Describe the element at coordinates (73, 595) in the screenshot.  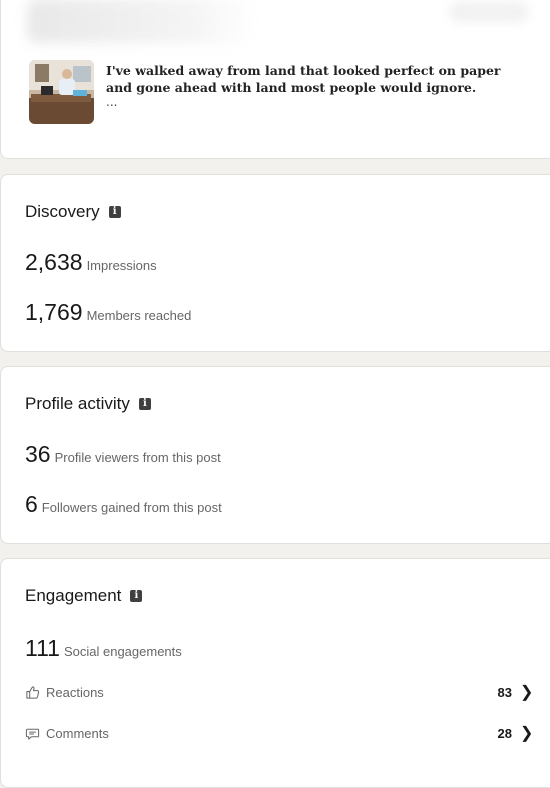
I see `engagement-title-text: Engagement` at that location.